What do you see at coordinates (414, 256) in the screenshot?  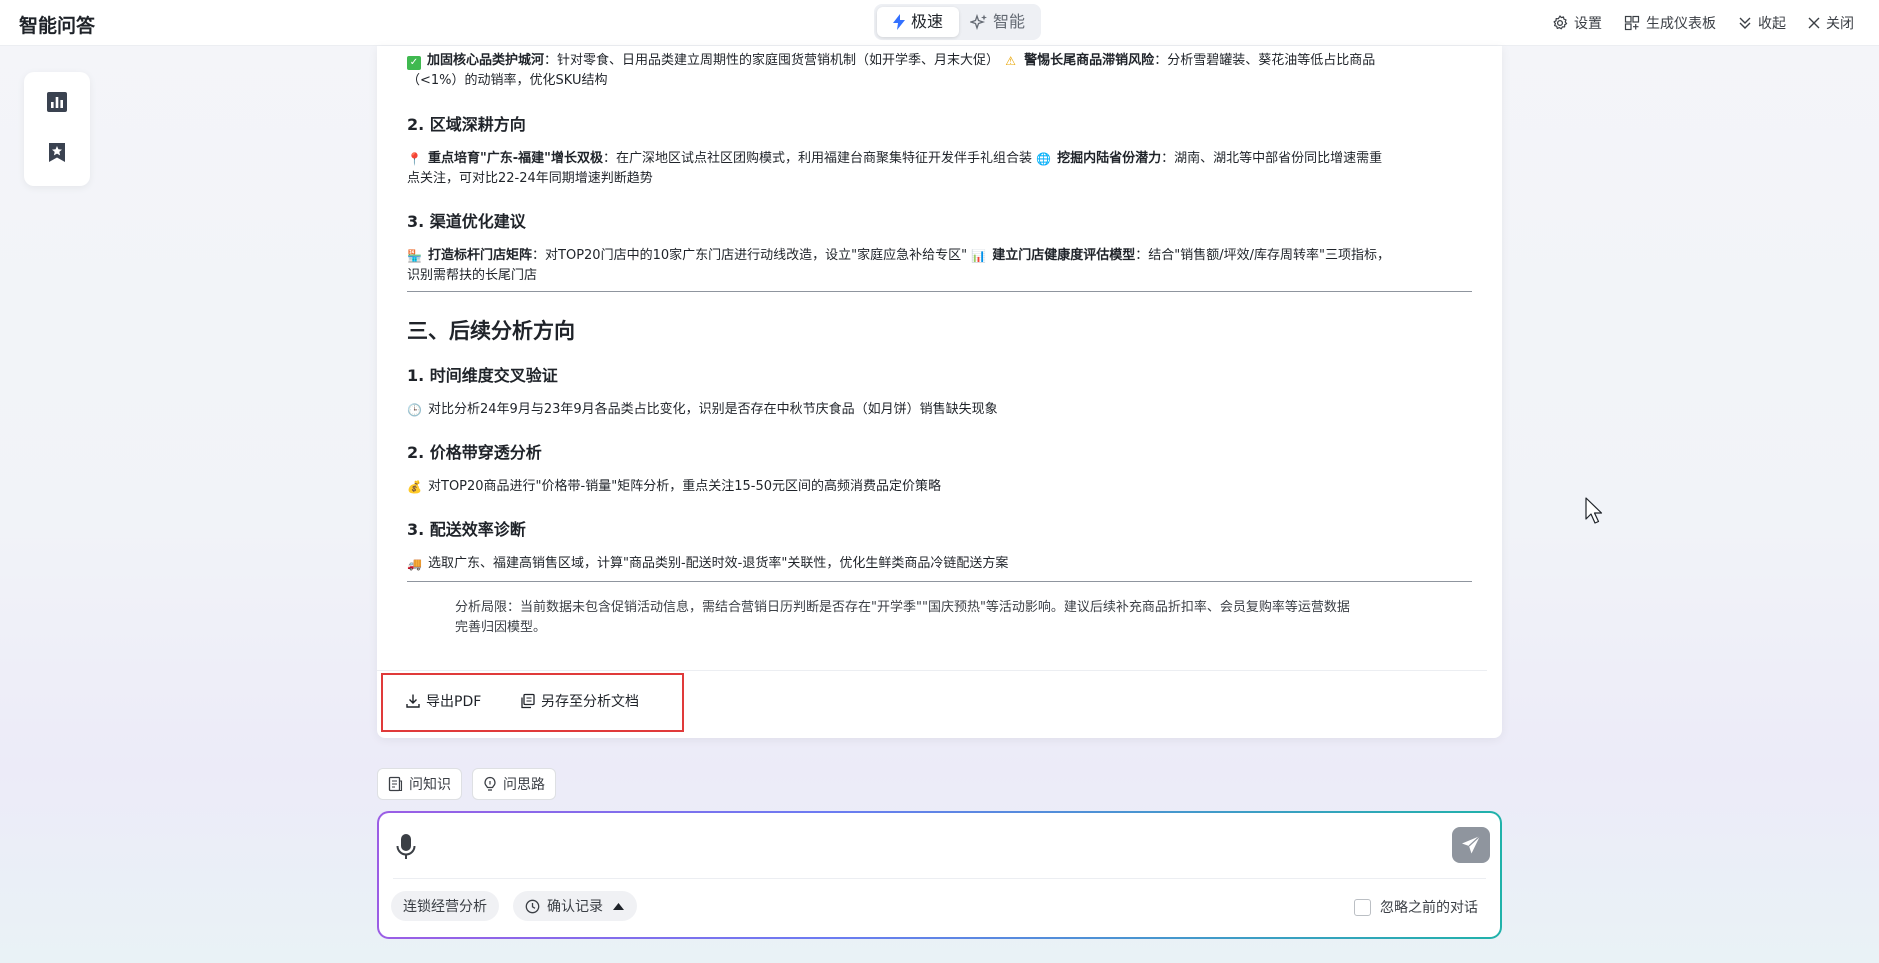 I see `store-icon: 🏪` at bounding box center [414, 256].